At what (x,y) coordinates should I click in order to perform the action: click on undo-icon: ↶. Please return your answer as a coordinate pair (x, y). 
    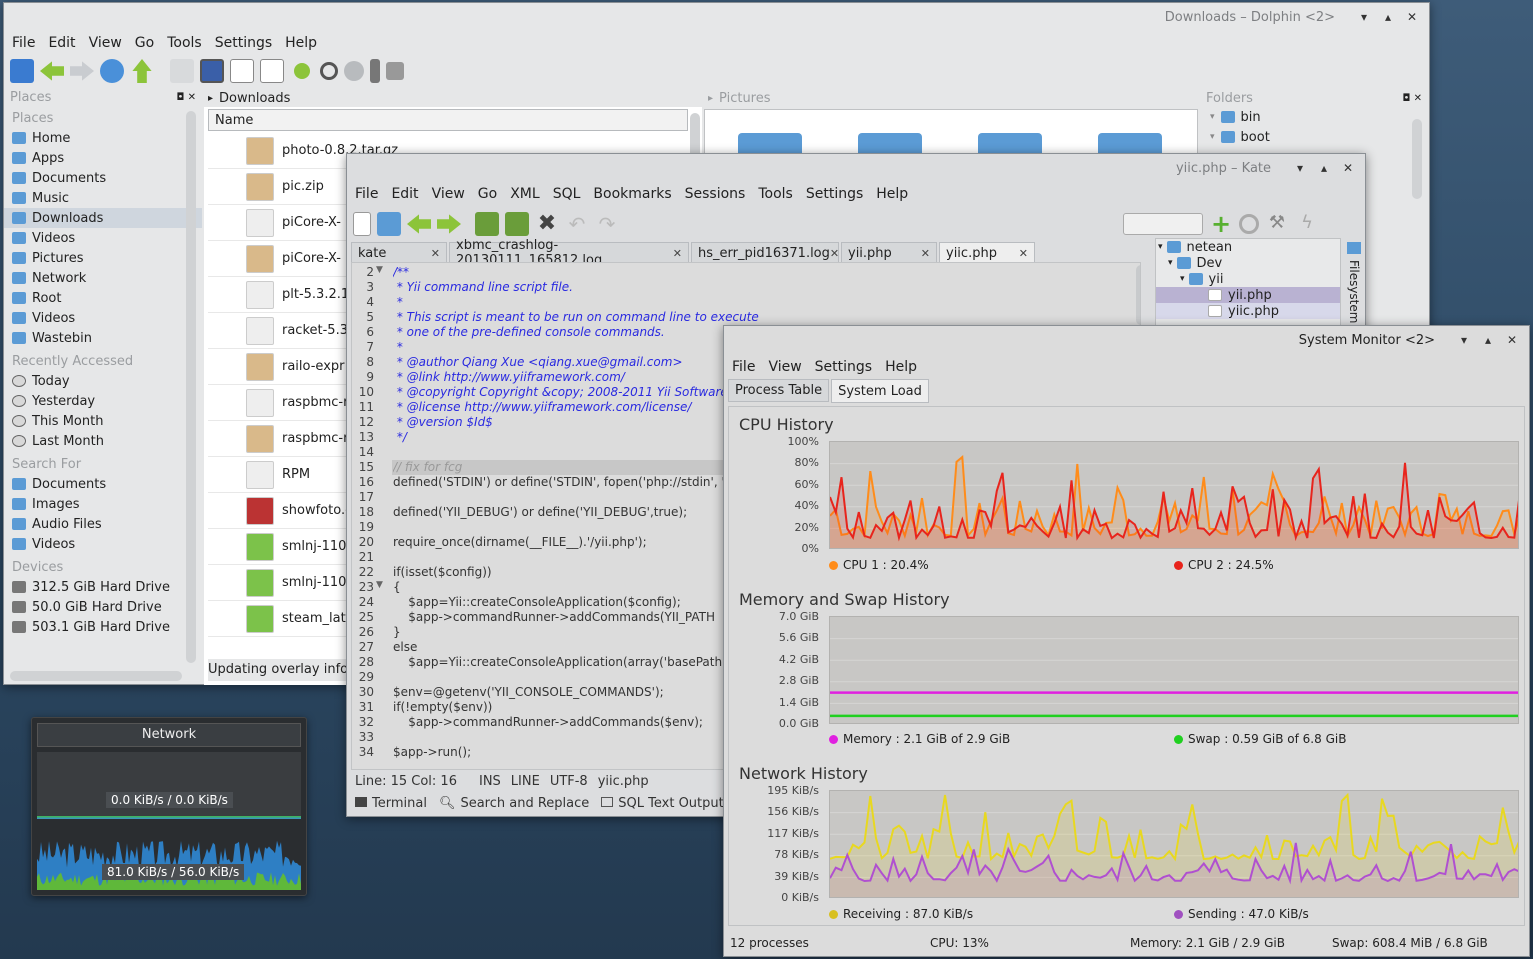
    Looking at the image, I should click on (577, 224).